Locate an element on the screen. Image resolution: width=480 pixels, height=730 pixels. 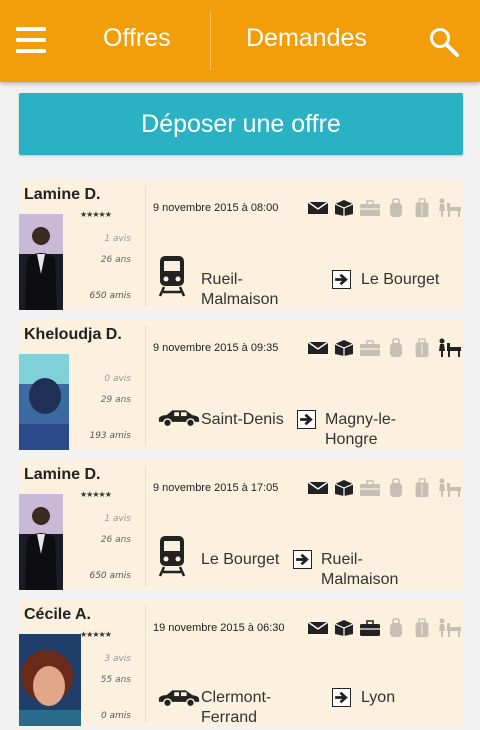
arrival-city-line: Magny-le- is located at coordinates (361, 419).